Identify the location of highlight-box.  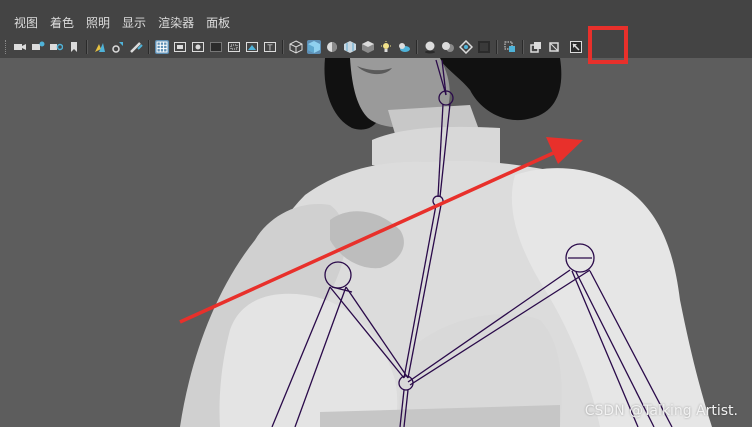
(608, 45).